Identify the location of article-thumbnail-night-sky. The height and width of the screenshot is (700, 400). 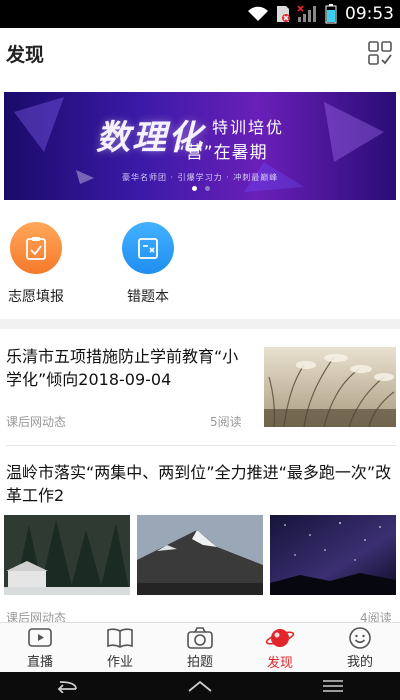
(333, 555).